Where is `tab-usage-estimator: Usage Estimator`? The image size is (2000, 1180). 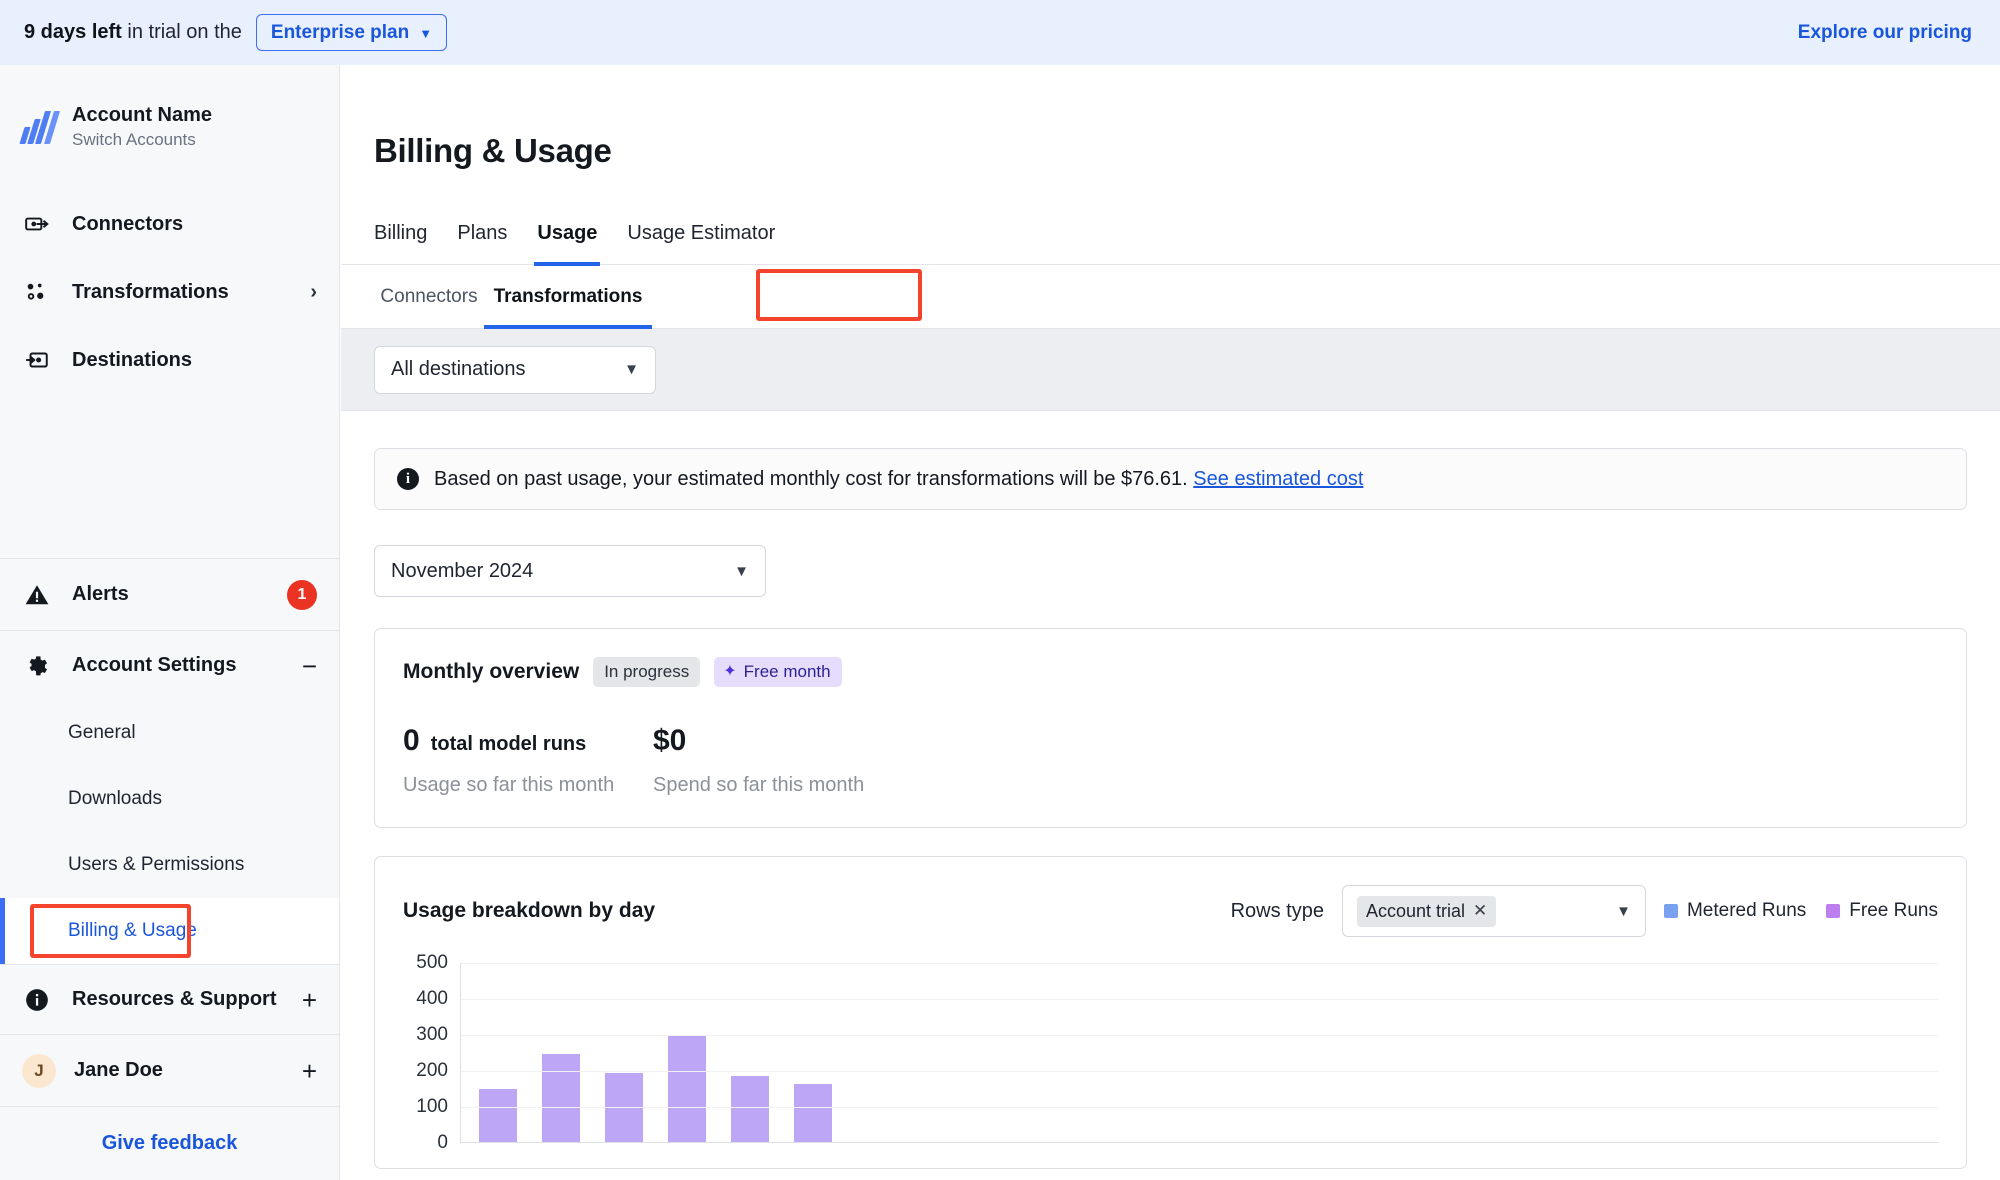
tab-usage-estimator: Usage Estimator is located at coordinates (701, 233).